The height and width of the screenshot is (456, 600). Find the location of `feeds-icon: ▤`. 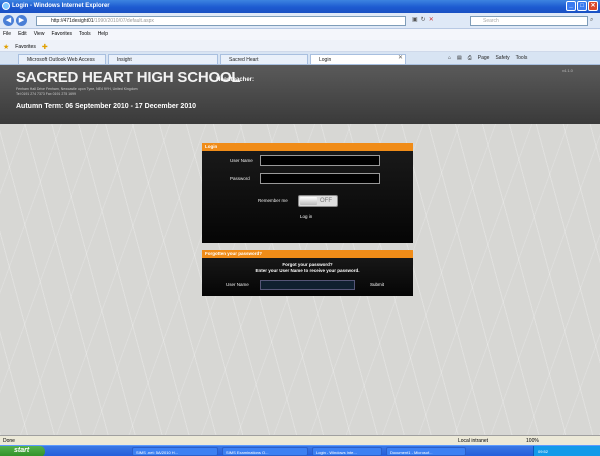

feeds-icon: ▤ is located at coordinates (459, 58).